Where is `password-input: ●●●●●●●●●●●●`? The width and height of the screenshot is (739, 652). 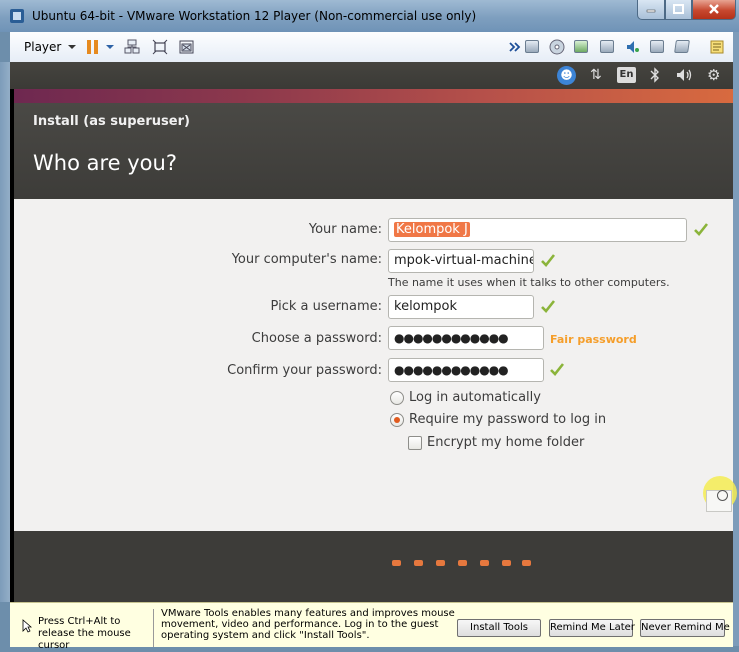
password-input: ●●●●●●●●●●●● is located at coordinates (466, 338).